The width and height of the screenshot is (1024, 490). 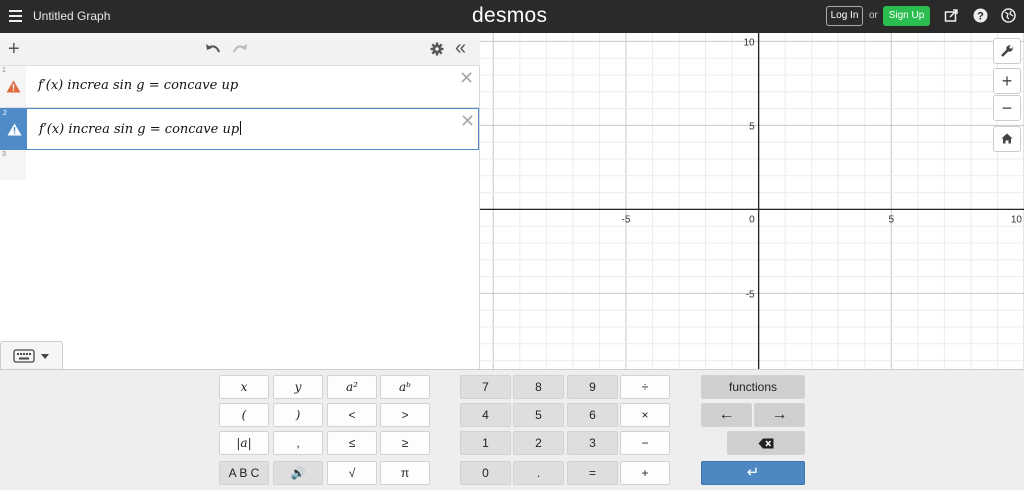 I want to click on enter-key: ↵, so click(x=753, y=473).